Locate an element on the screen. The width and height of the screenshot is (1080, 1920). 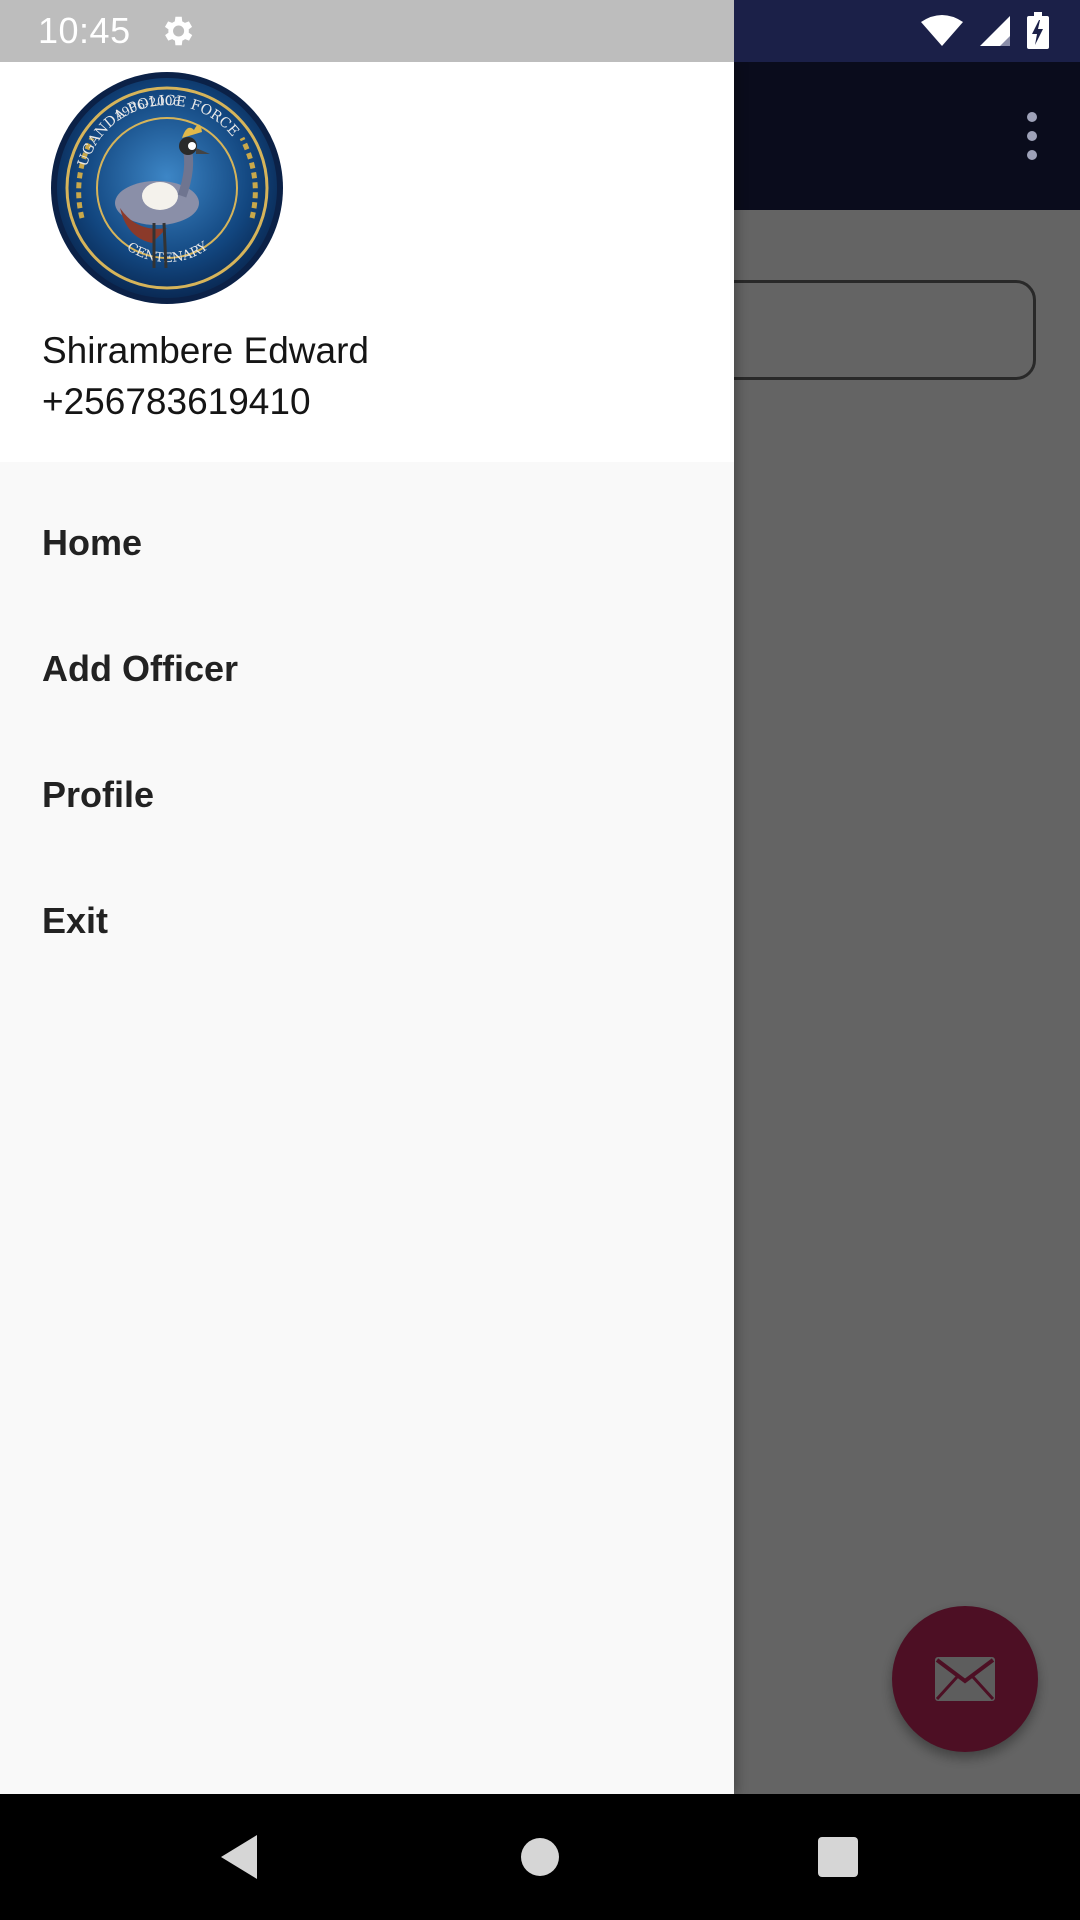
uganda-police-force-emblem: UGANDA POLICE FORCE 1906-2006 CENTENARY is located at coordinates (167, 188).